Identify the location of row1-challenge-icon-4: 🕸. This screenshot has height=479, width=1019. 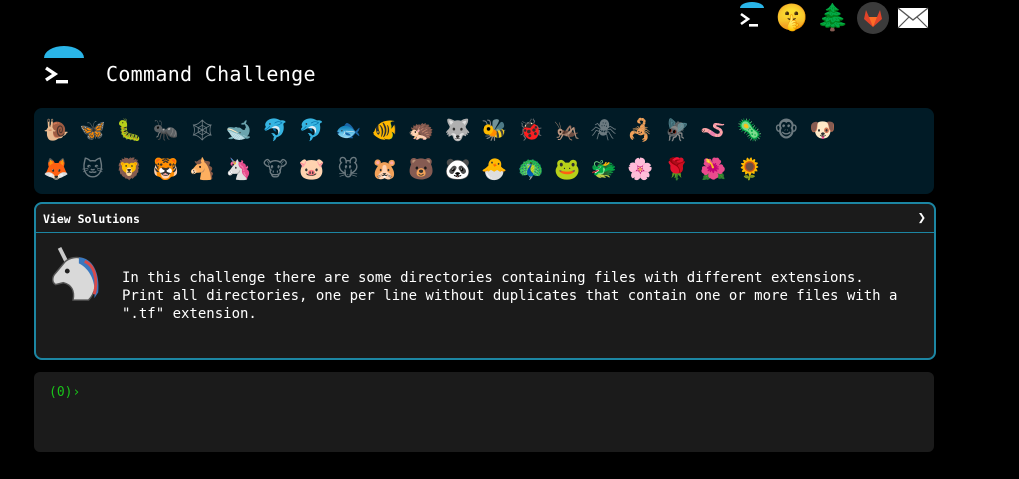
(202, 130).